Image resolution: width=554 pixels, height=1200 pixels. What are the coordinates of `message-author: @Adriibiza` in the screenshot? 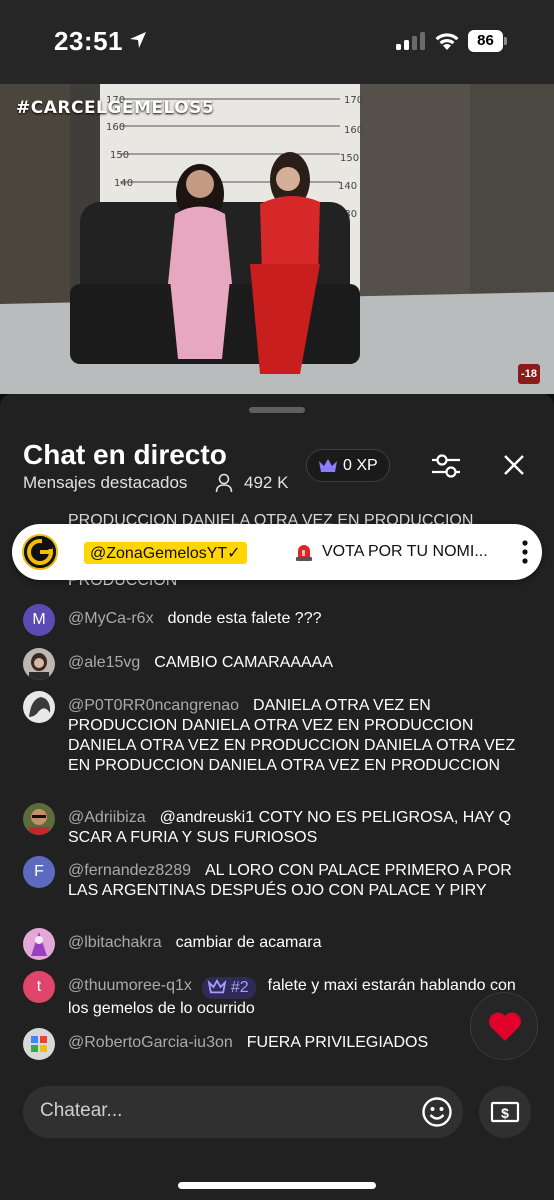 It's located at (107, 817).